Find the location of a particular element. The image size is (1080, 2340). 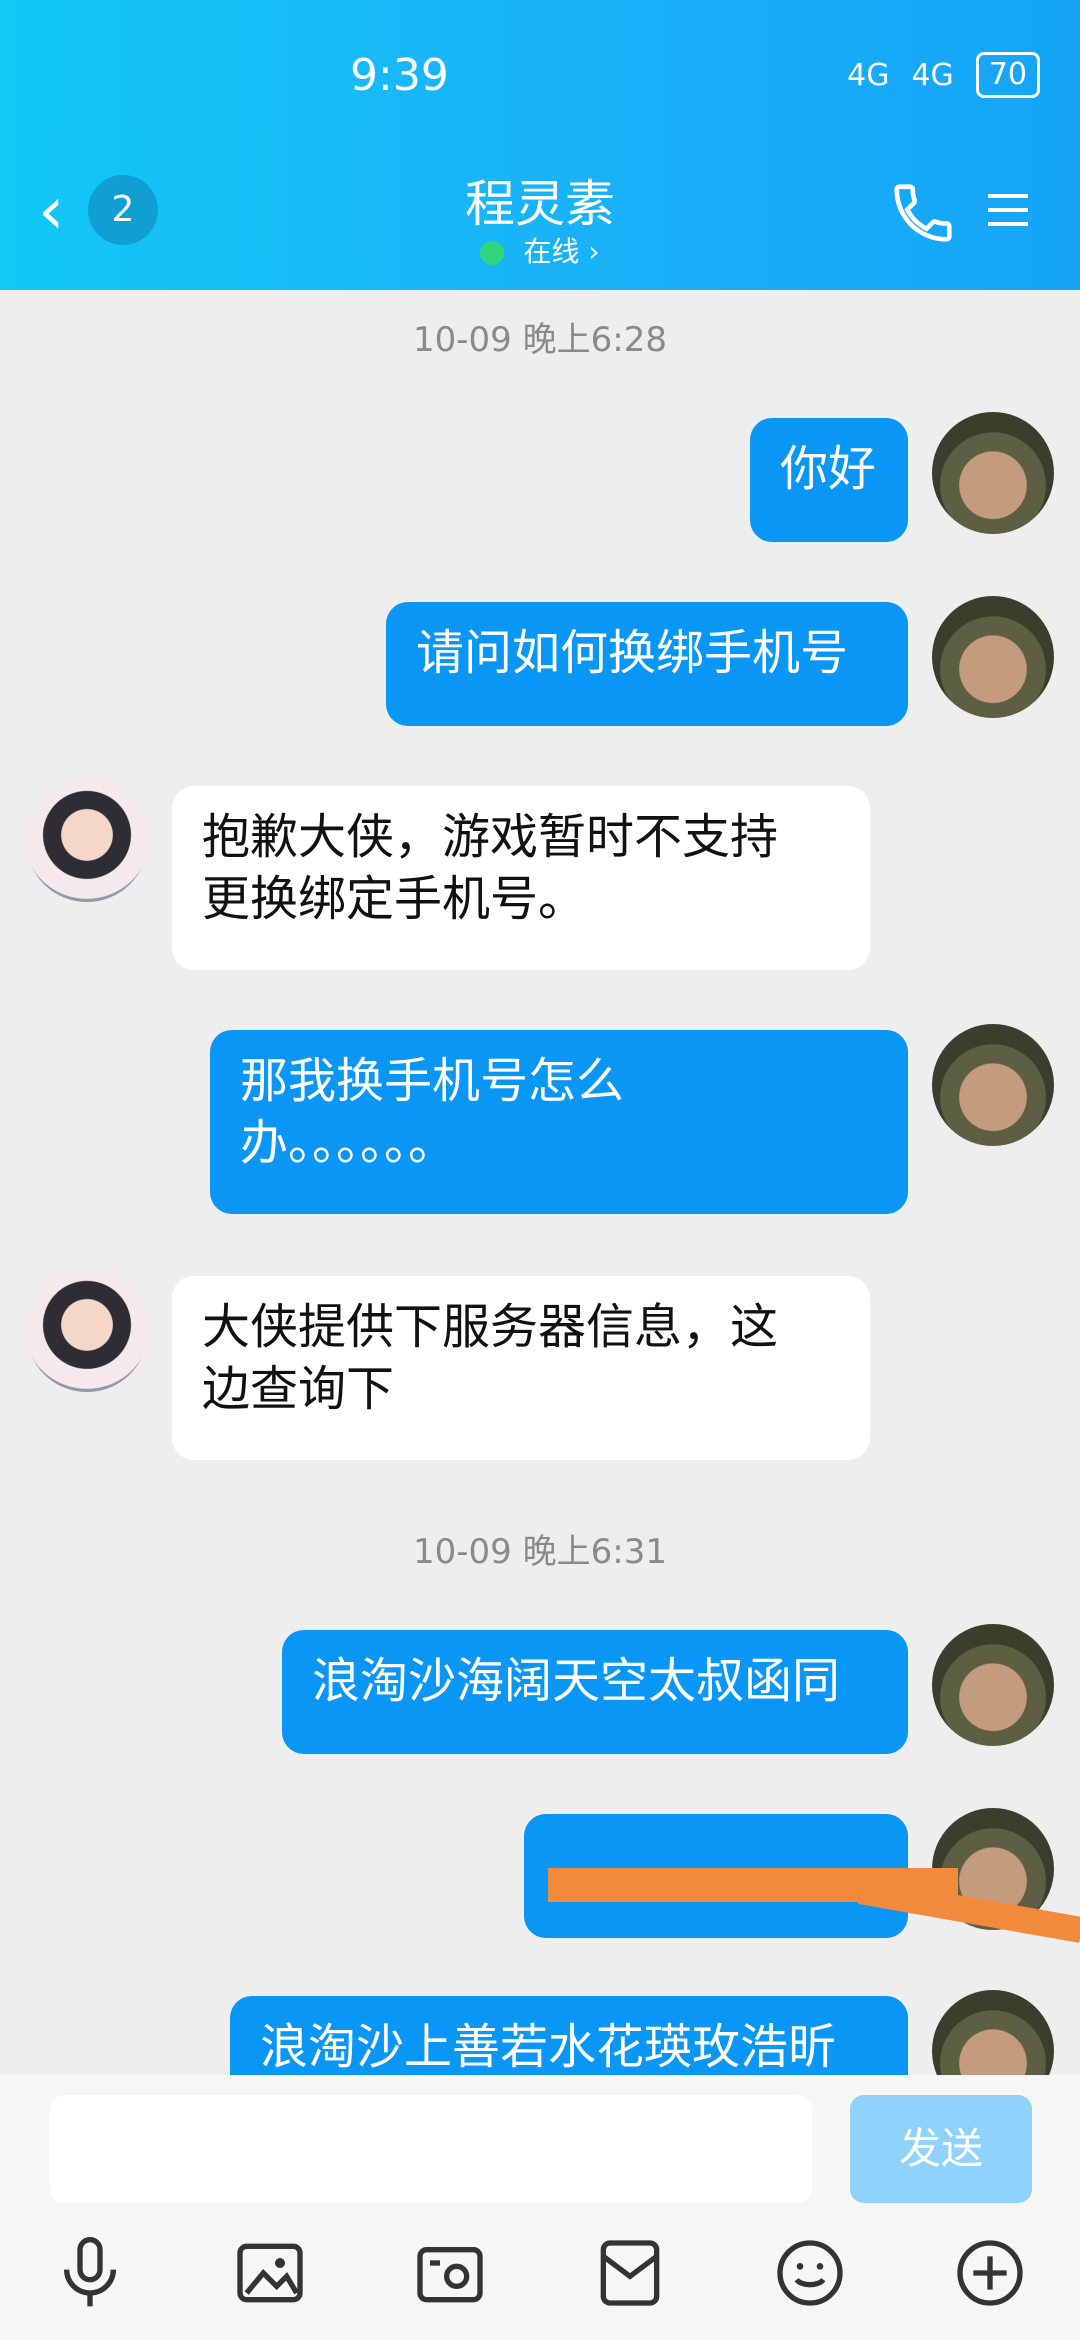

image-icon is located at coordinates (270, 2273).